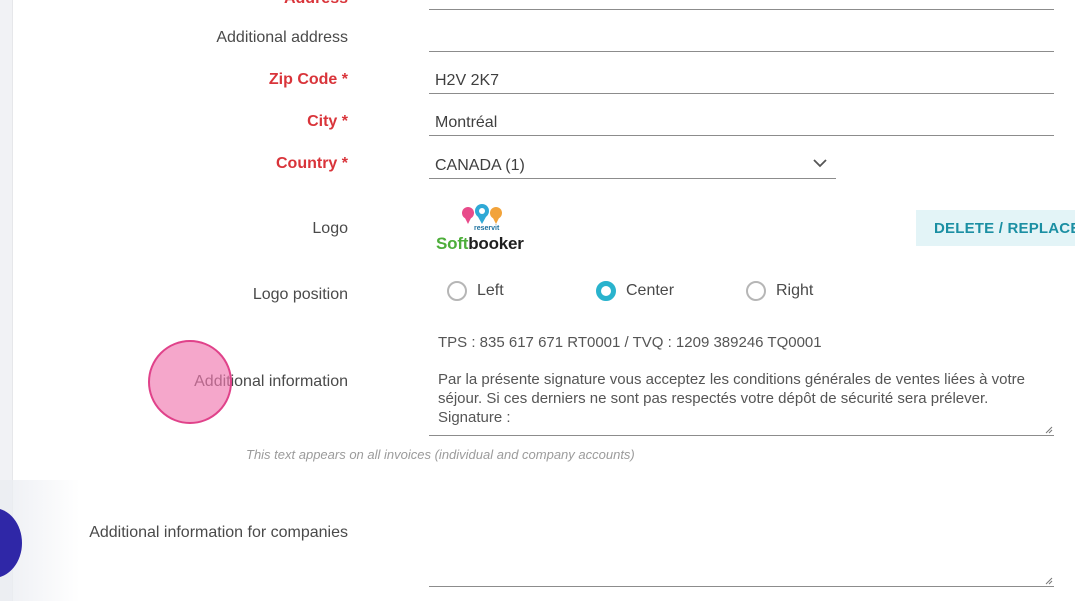 The width and height of the screenshot is (1075, 601). Describe the element at coordinates (300, 294) in the screenshot. I see `logo-position-label: Logo position` at that location.